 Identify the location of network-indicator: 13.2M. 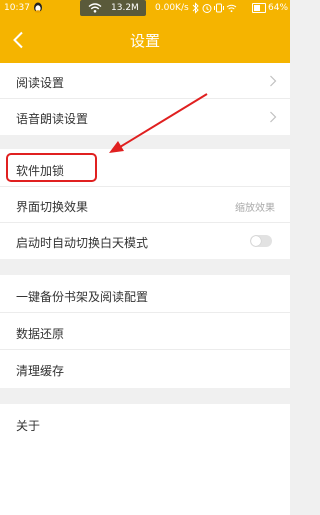
(113, 8).